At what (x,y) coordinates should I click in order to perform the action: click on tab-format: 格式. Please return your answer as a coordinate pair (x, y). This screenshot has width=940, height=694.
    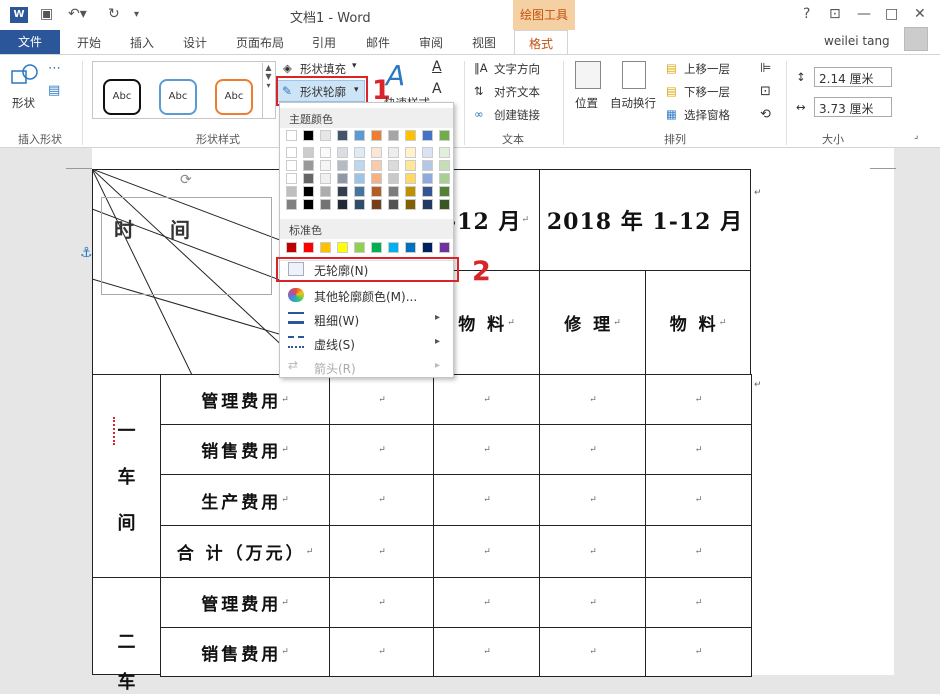
    Looking at the image, I should click on (541, 42).